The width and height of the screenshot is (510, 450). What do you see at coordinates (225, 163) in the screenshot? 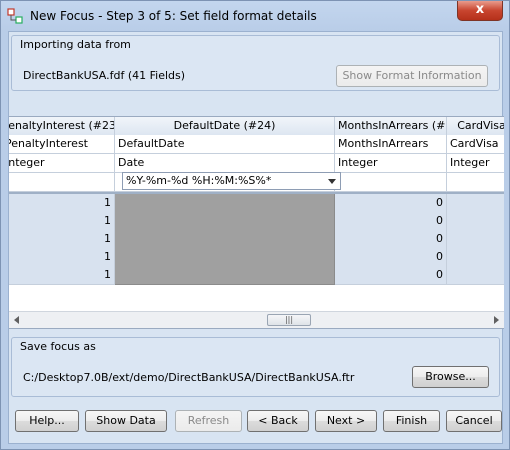
I see `field-type-cell: Date` at bounding box center [225, 163].